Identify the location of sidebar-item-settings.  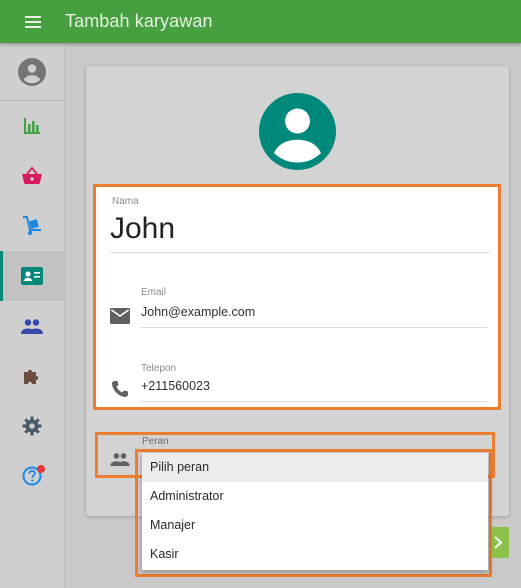
(32, 426).